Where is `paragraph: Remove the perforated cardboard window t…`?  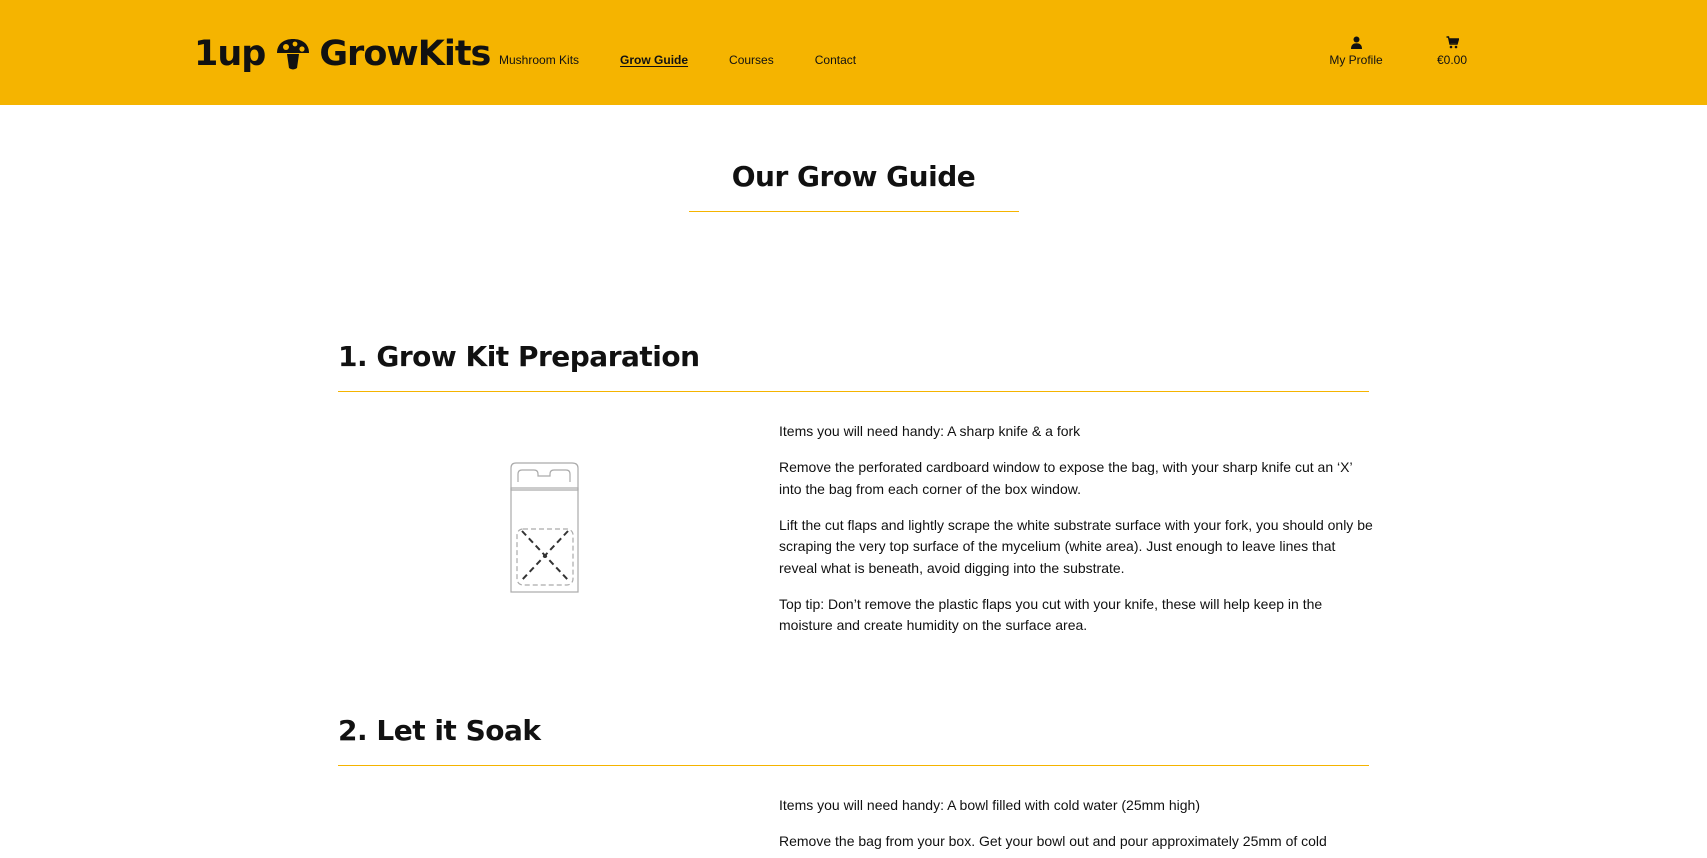
paragraph: Remove the perforated cardboard window t… is located at coordinates (1066, 478).